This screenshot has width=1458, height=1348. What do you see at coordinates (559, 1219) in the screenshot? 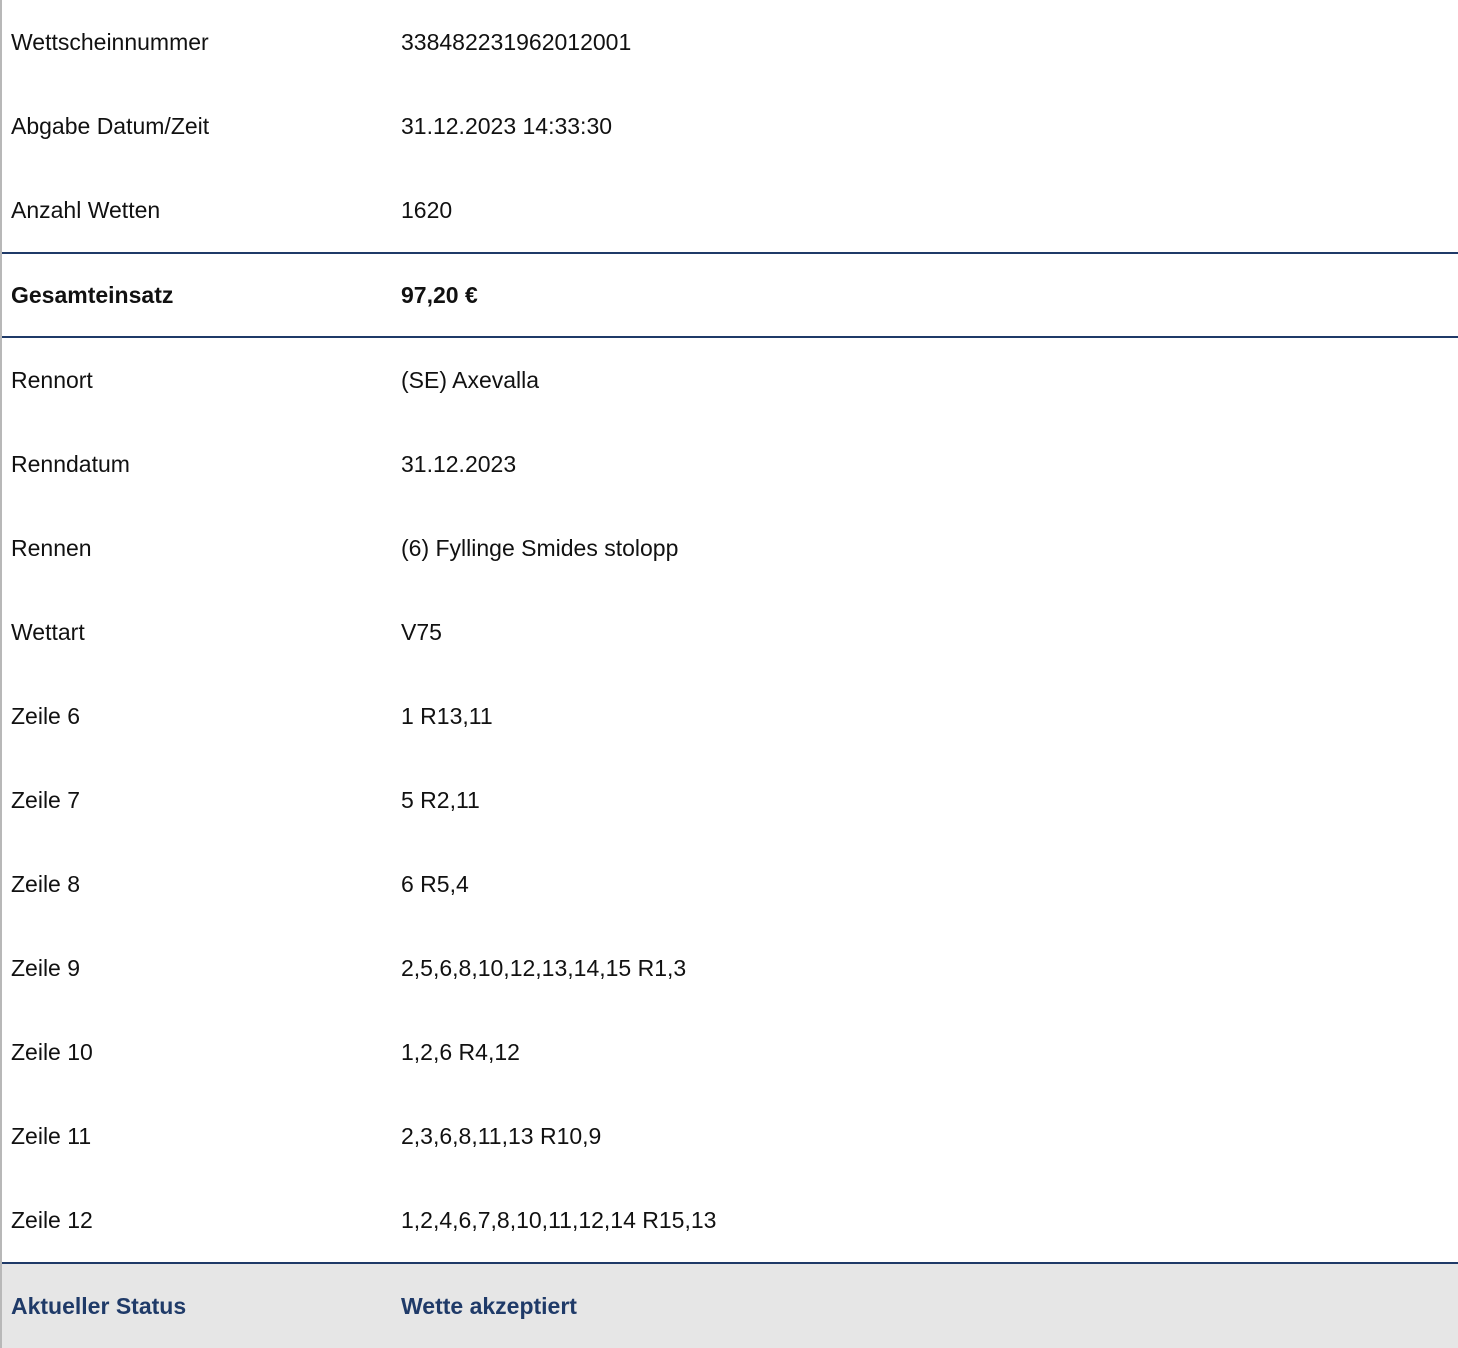
I see `line-12-value: 1,2,4,6,7,8,10,11,12,14 R15,13` at bounding box center [559, 1219].